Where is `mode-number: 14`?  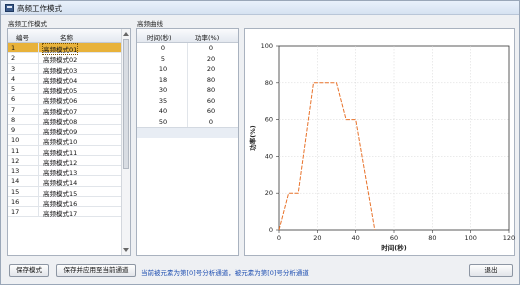 mode-number: 14 is located at coordinates (15, 181).